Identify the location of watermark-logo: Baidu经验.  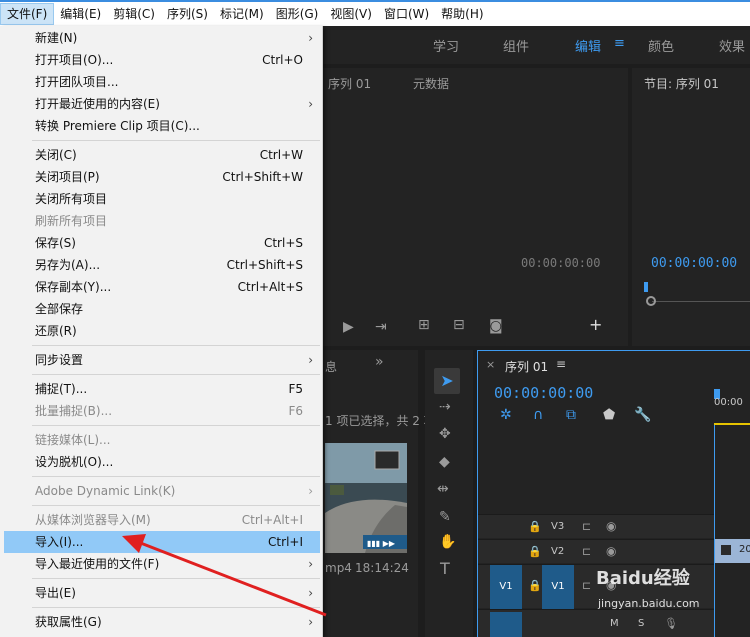
(643, 578).